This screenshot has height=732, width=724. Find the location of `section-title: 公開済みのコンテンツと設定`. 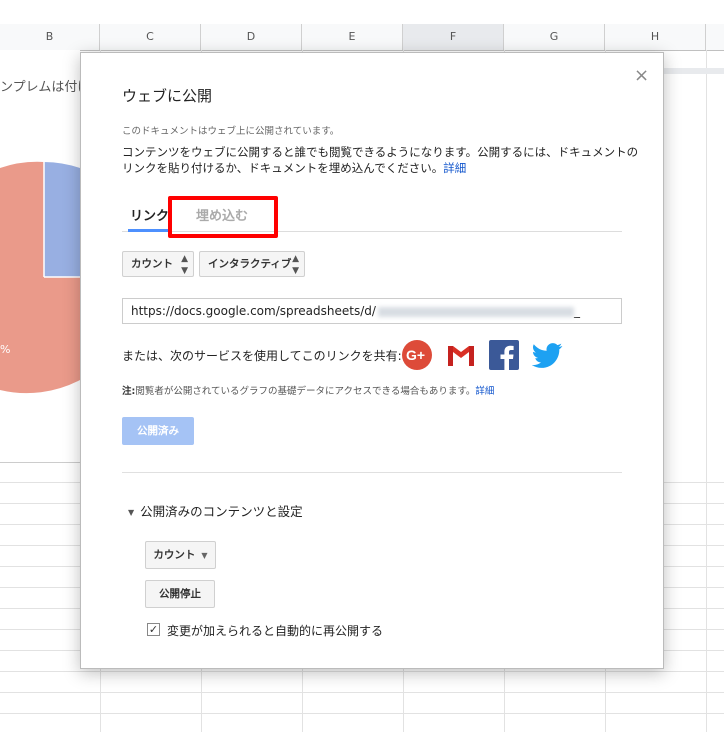

section-title: 公開済みのコンテンツと設定 is located at coordinates (221, 511).